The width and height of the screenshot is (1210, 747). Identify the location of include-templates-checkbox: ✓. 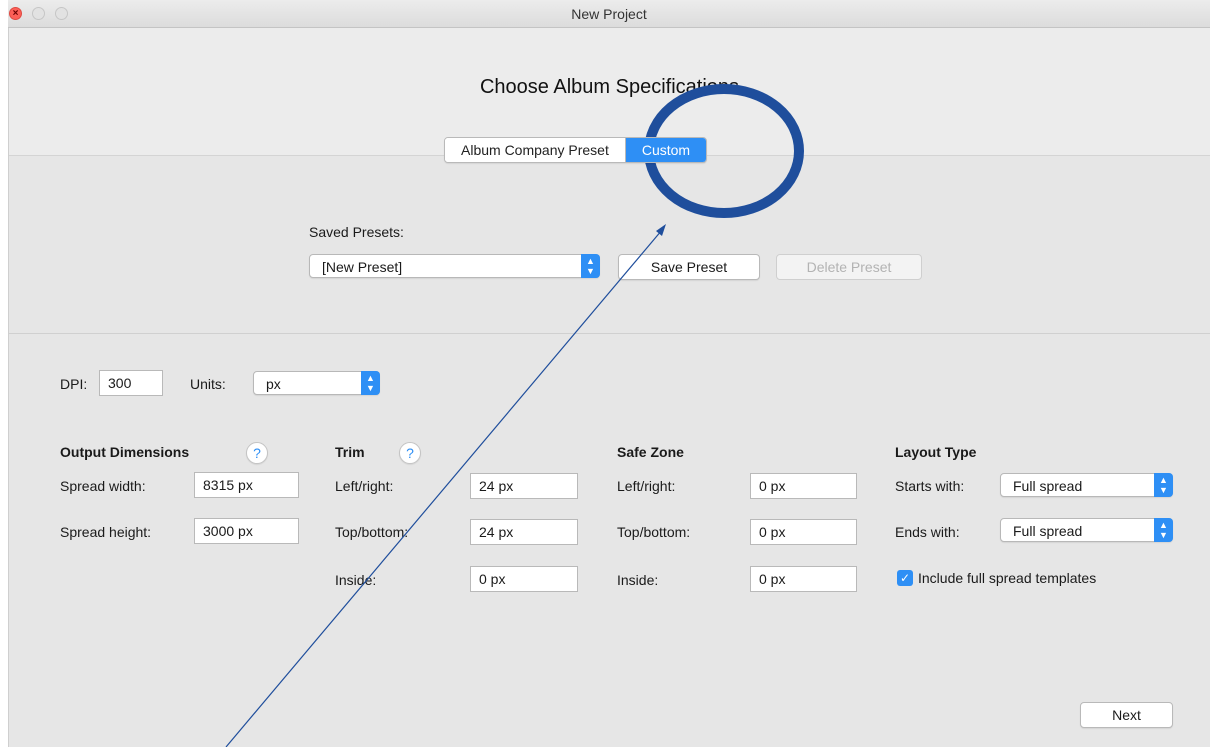
(905, 578).